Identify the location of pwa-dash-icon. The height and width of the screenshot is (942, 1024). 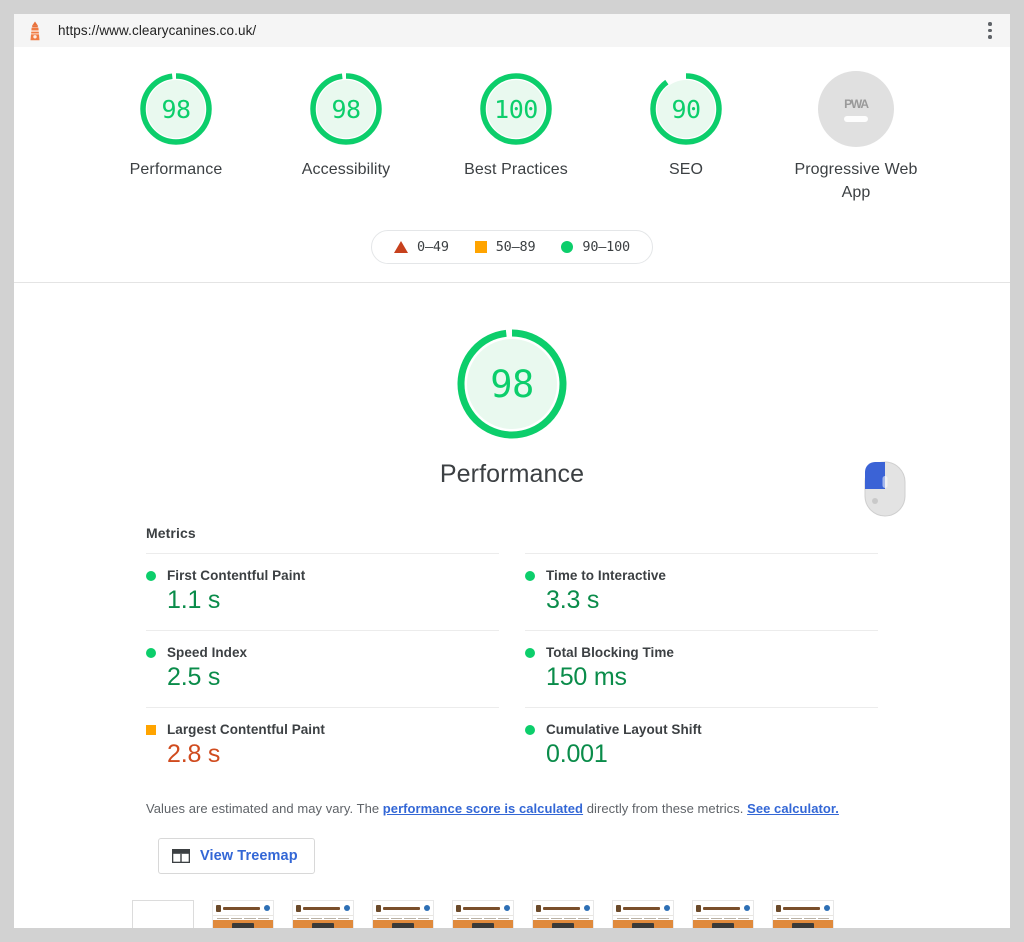
(856, 118).